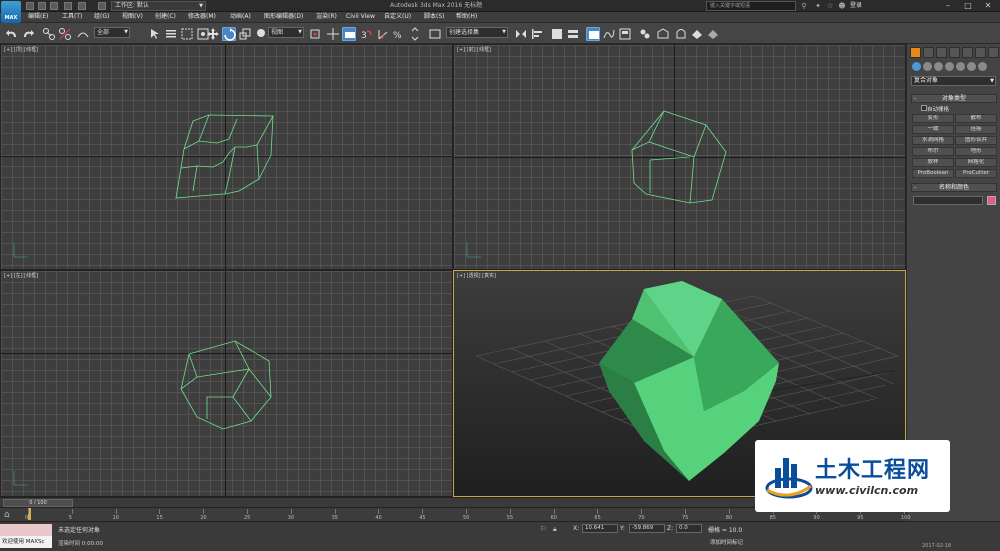  Describe the element at coordinates (466, 17) in the screenshot. I see `menu-help: 帮助(H)` at that location.